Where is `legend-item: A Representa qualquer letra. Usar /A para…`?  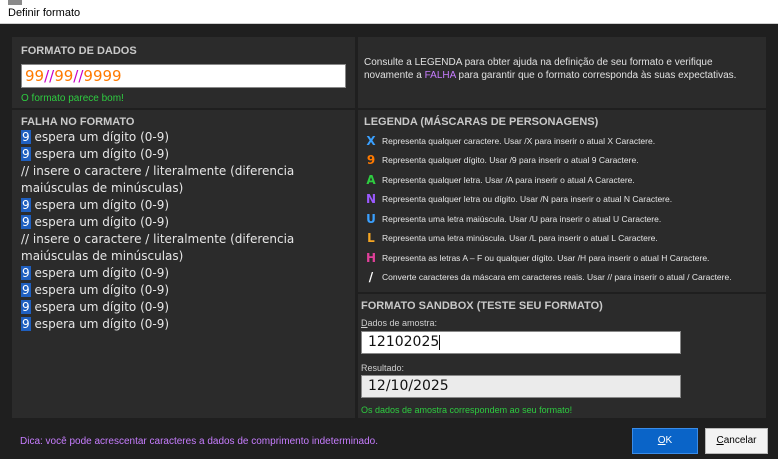 legend-item: A Representa qualquer letra. Usar /A para… is located at coordinates (563, 180).